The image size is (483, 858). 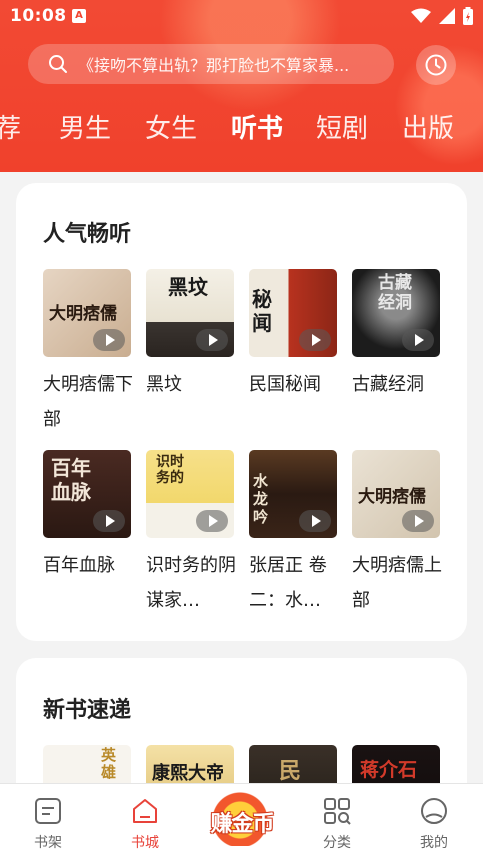 What do you see at coordinates (87, 494) in the screenshot?
I see `book-cover: 百年血脉` at bounding box center [87, 494].